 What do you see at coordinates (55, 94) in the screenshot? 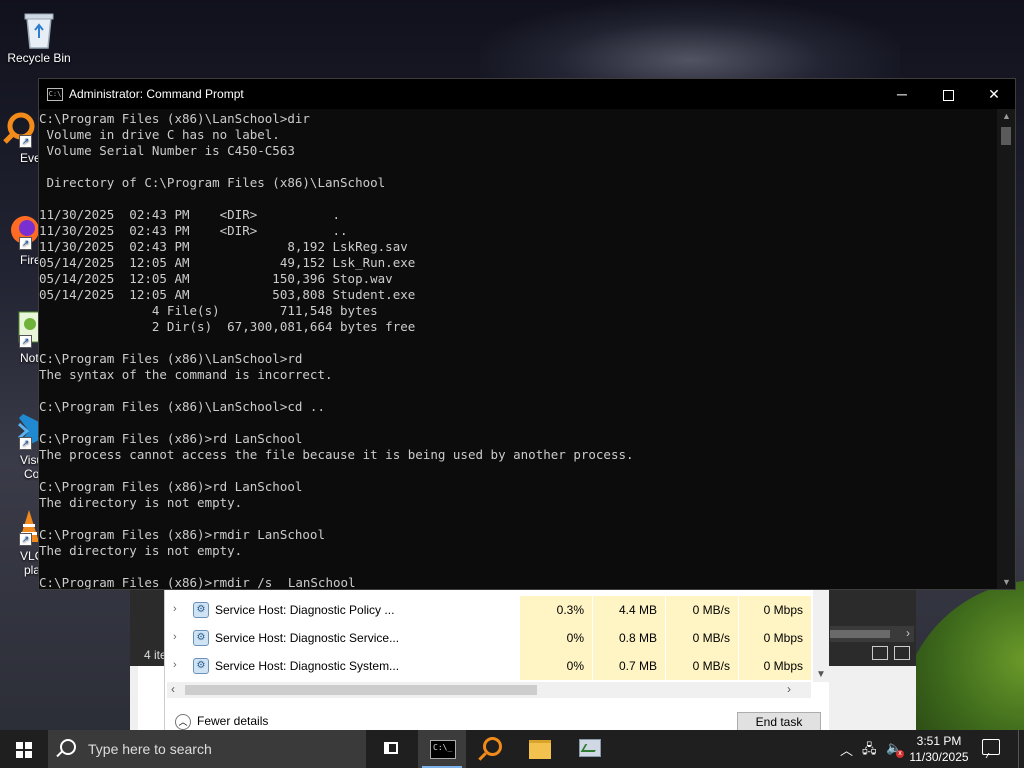
I see `command-prompt-icon: C:\` at bounding box center [55, 94].